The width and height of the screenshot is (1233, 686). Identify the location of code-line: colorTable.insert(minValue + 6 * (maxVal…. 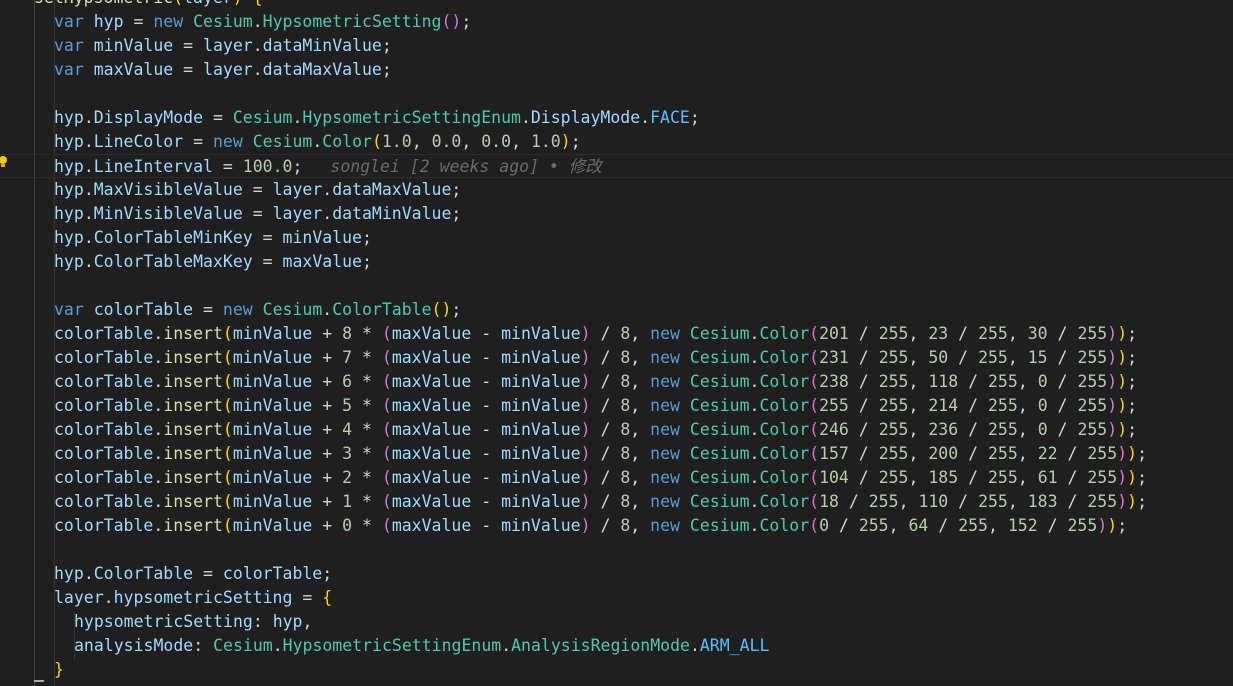
(568, 382).